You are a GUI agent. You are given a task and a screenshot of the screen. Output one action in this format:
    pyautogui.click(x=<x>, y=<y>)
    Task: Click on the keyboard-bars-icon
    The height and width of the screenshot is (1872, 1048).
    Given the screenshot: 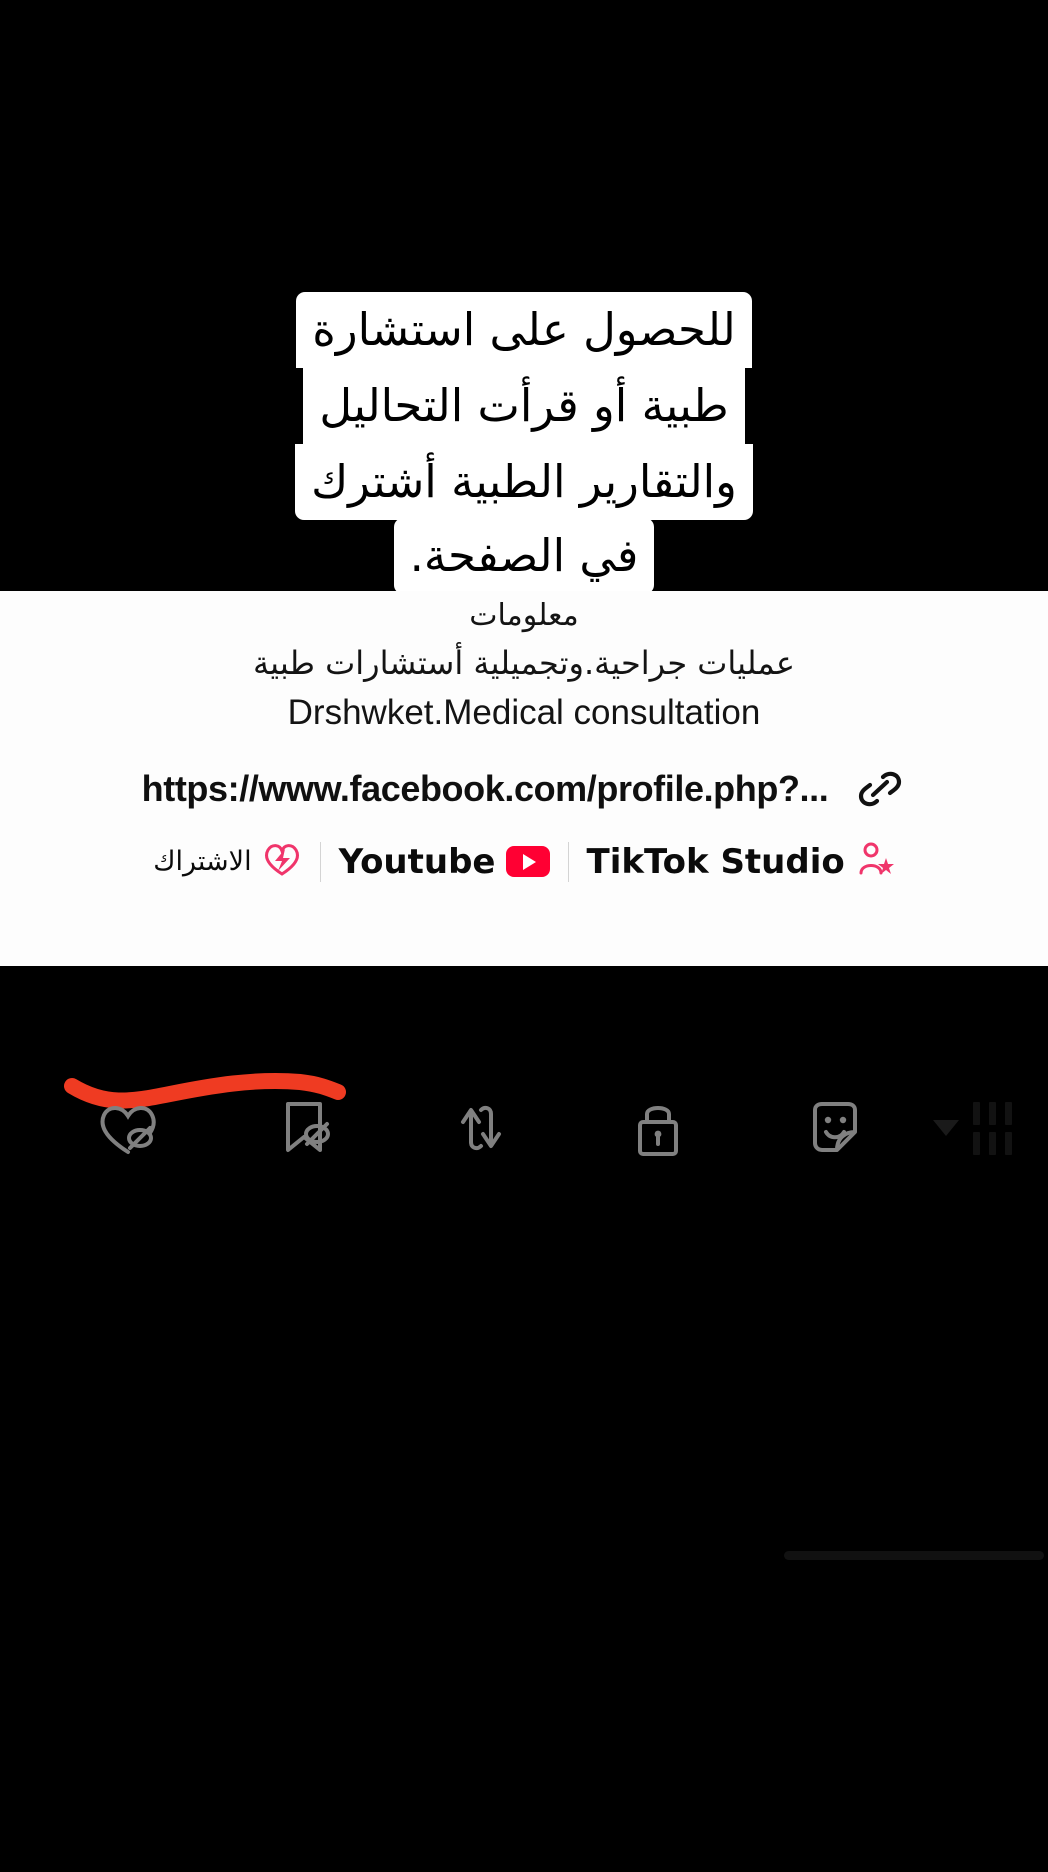 What is the action you would take?
    pyautogui.click(x=992, y=1128)
    